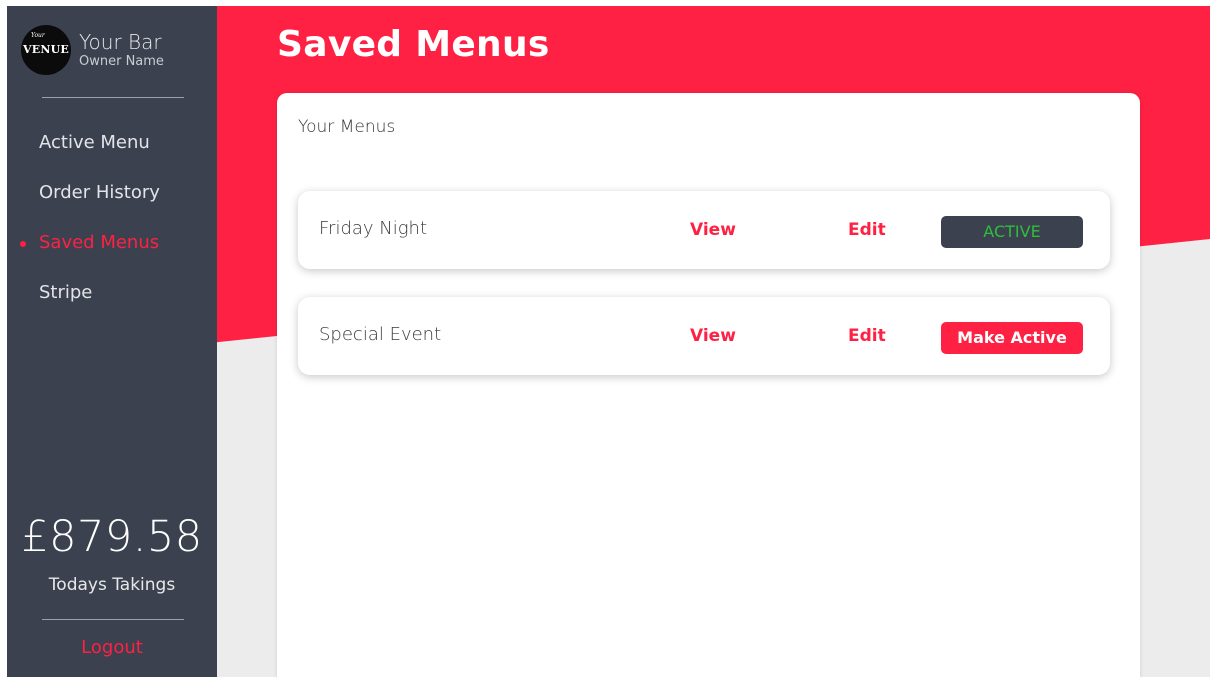 This screenshot has width=1210, height=677. Describe the element at coordinates (1012, 338) in the screenshot. I see `make-active-button: Make Active` at that location.